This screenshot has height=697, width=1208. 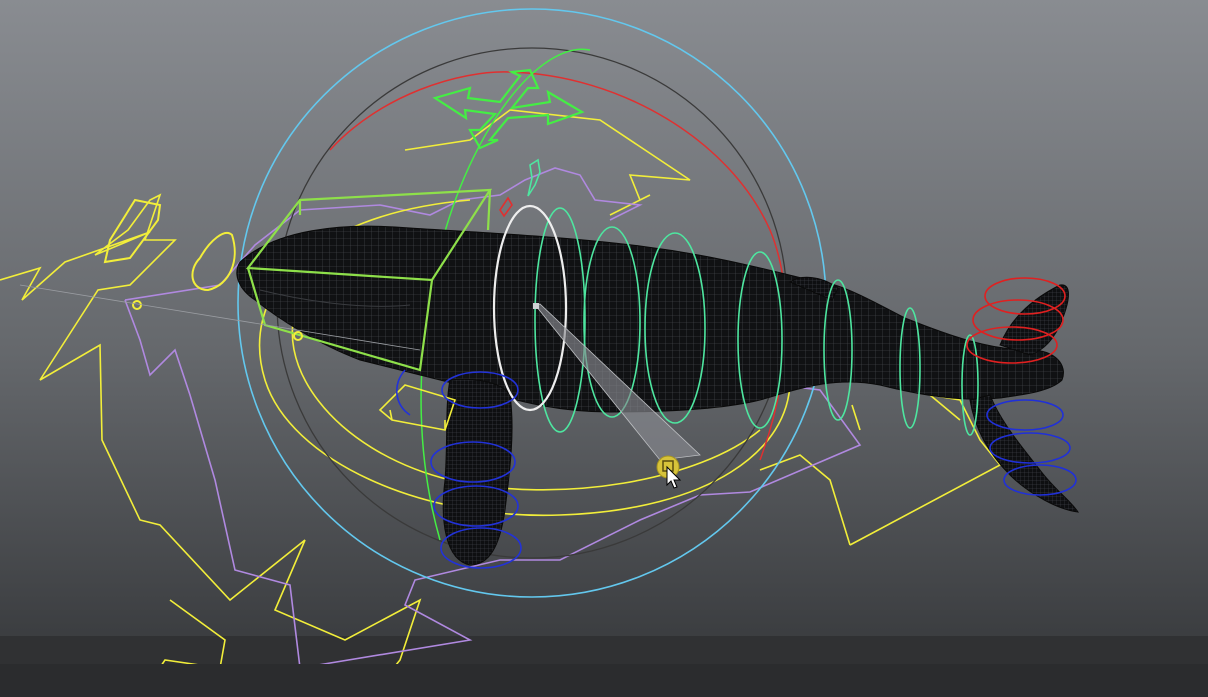 What do you see at coordinates (604, 680) in the screenshot?
I see `viewport-status-strip` at bounding box center [604, 680].